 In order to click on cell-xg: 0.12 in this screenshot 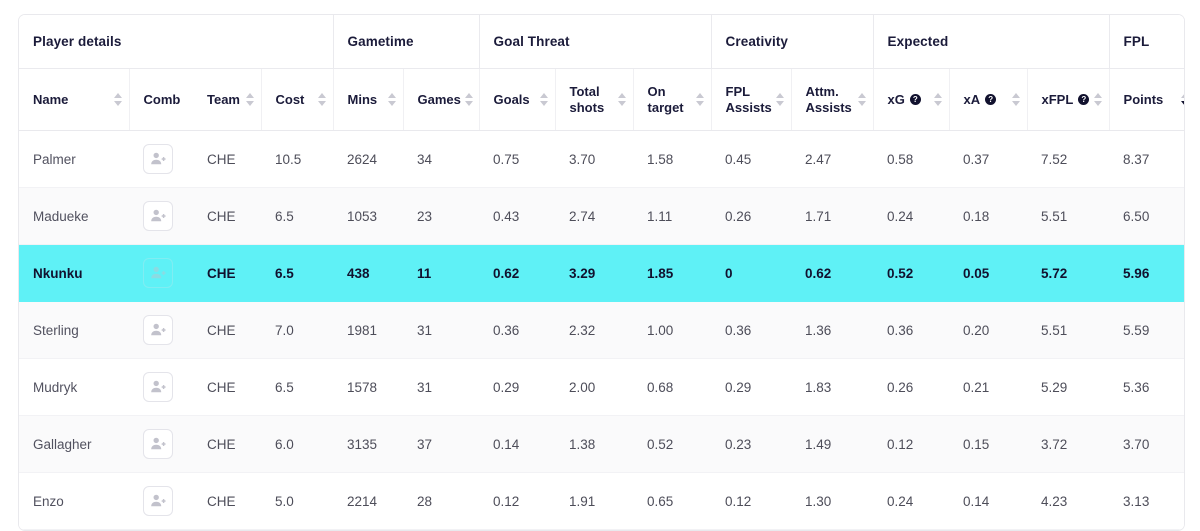, I will do `click(911, 444)`.